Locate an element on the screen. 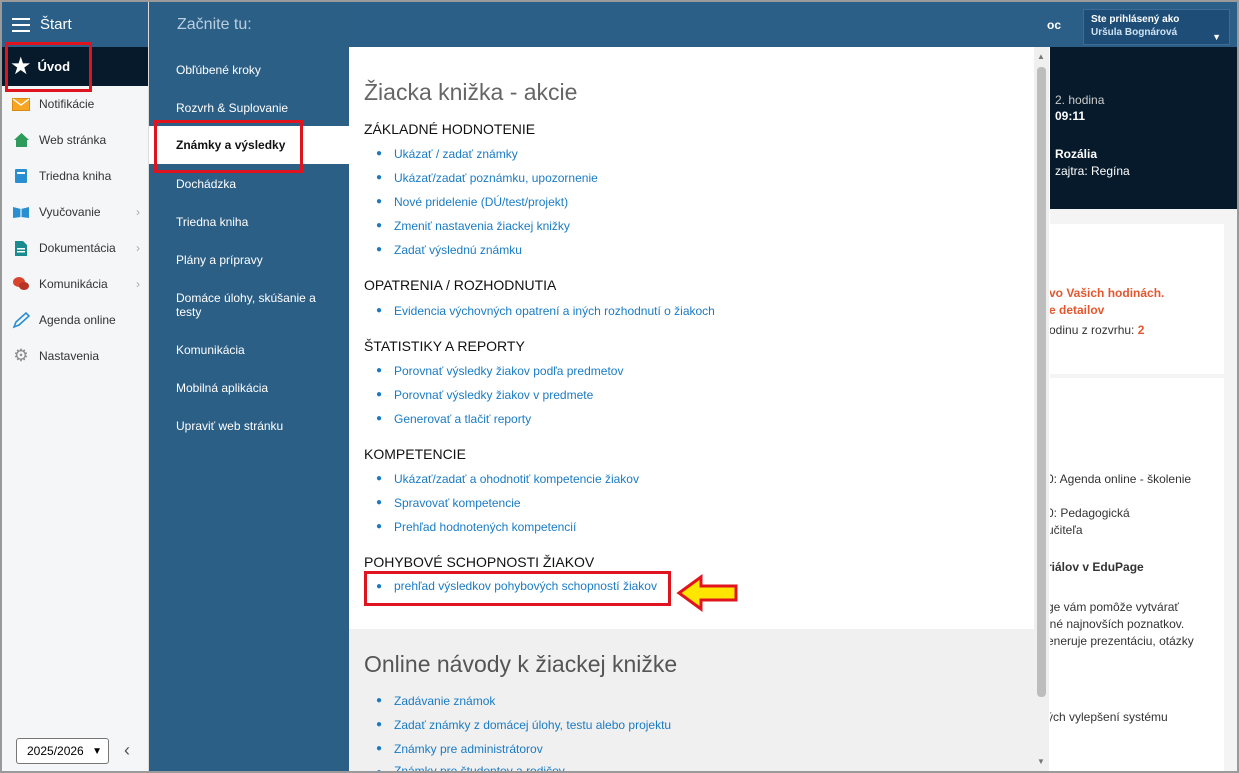 The height and width of the screenshot is (773, 1239). chevron-down-icon: ▼ is located at coordinates (1216, 37).